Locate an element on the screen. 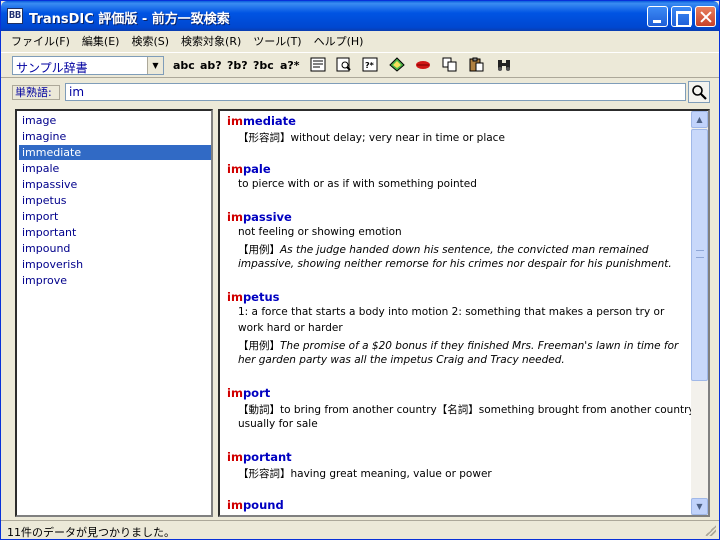 The width and height of the screenshot is (720, 540). app-icon: BB is located at coordinates (15, 16).